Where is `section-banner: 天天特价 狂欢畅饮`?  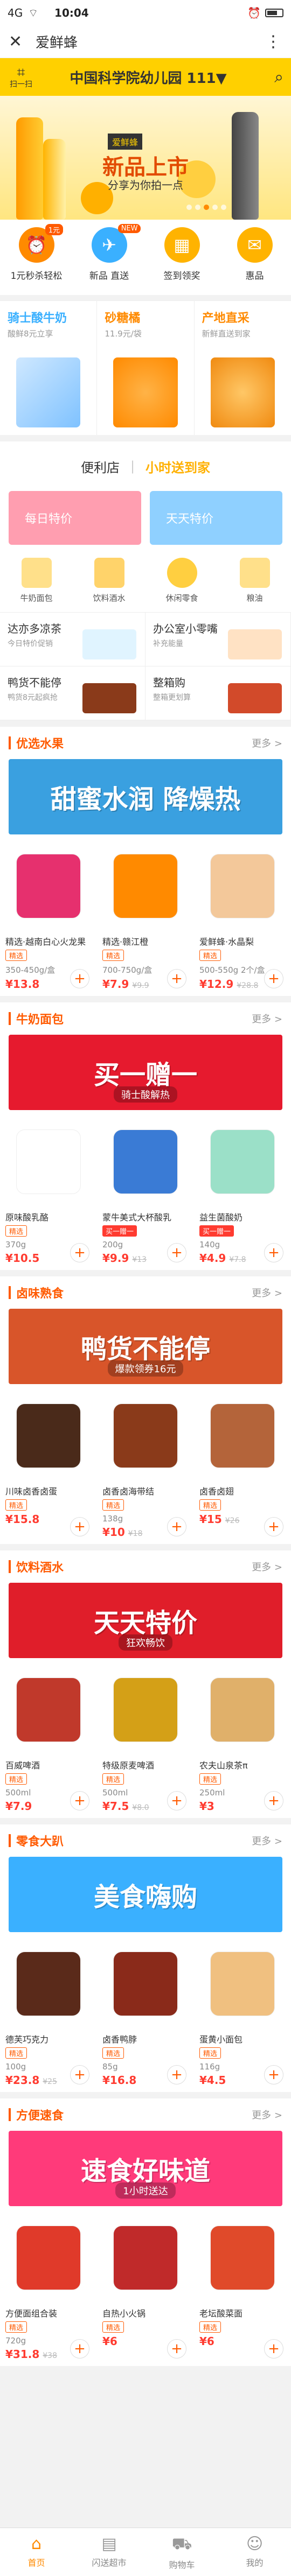
section-banner: 天天特价 狂欢畅饮 is located at coordinates (145, 1620).